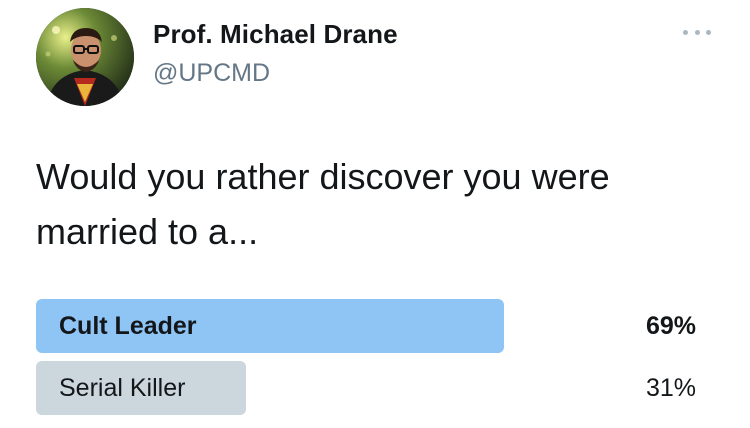 The width and height of the screenshot is (750, 428). I want to click on poll-option-2: Serial Killer 31%, so click(366, 388).